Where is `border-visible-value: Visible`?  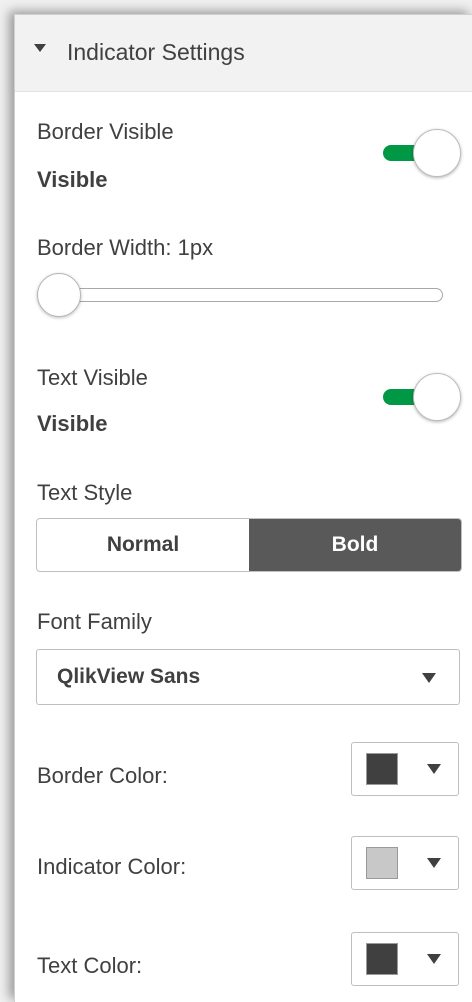 border-visible-value: Visible is located at coordinates (72, 179).